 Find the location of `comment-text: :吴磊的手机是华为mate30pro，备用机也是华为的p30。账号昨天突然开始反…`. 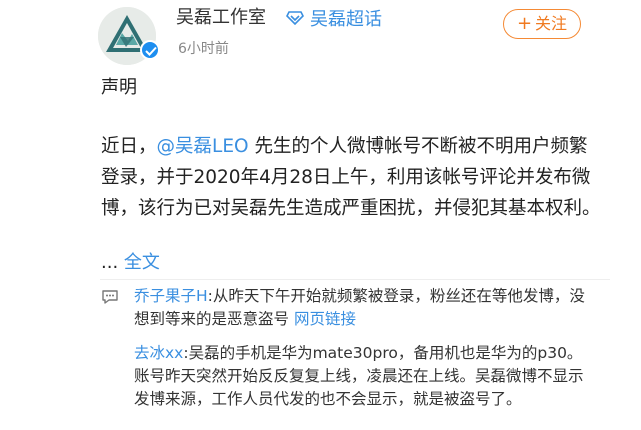

comment-text: :吴磊的手机是华为mate30pro，备用机也是华为的p30。账号昨天突然开始反… is located at coordinates (359, 376).